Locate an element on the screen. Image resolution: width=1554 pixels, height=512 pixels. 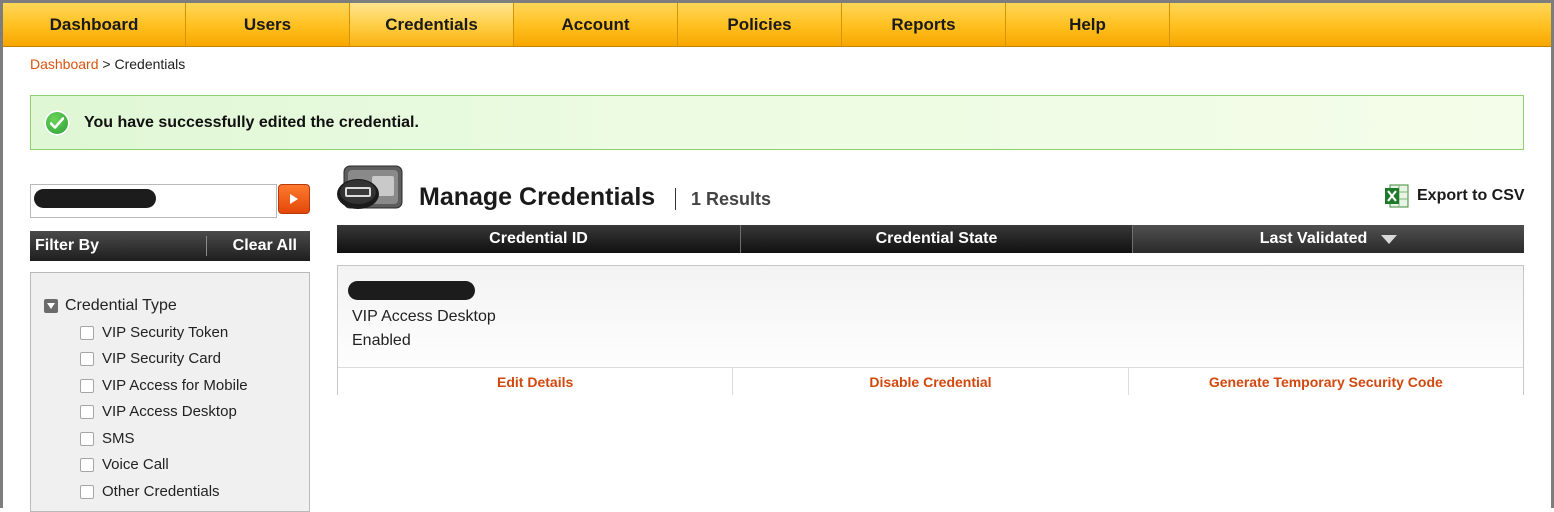
tab-dashboard: Dashboard is located at coordinates (94, 24).